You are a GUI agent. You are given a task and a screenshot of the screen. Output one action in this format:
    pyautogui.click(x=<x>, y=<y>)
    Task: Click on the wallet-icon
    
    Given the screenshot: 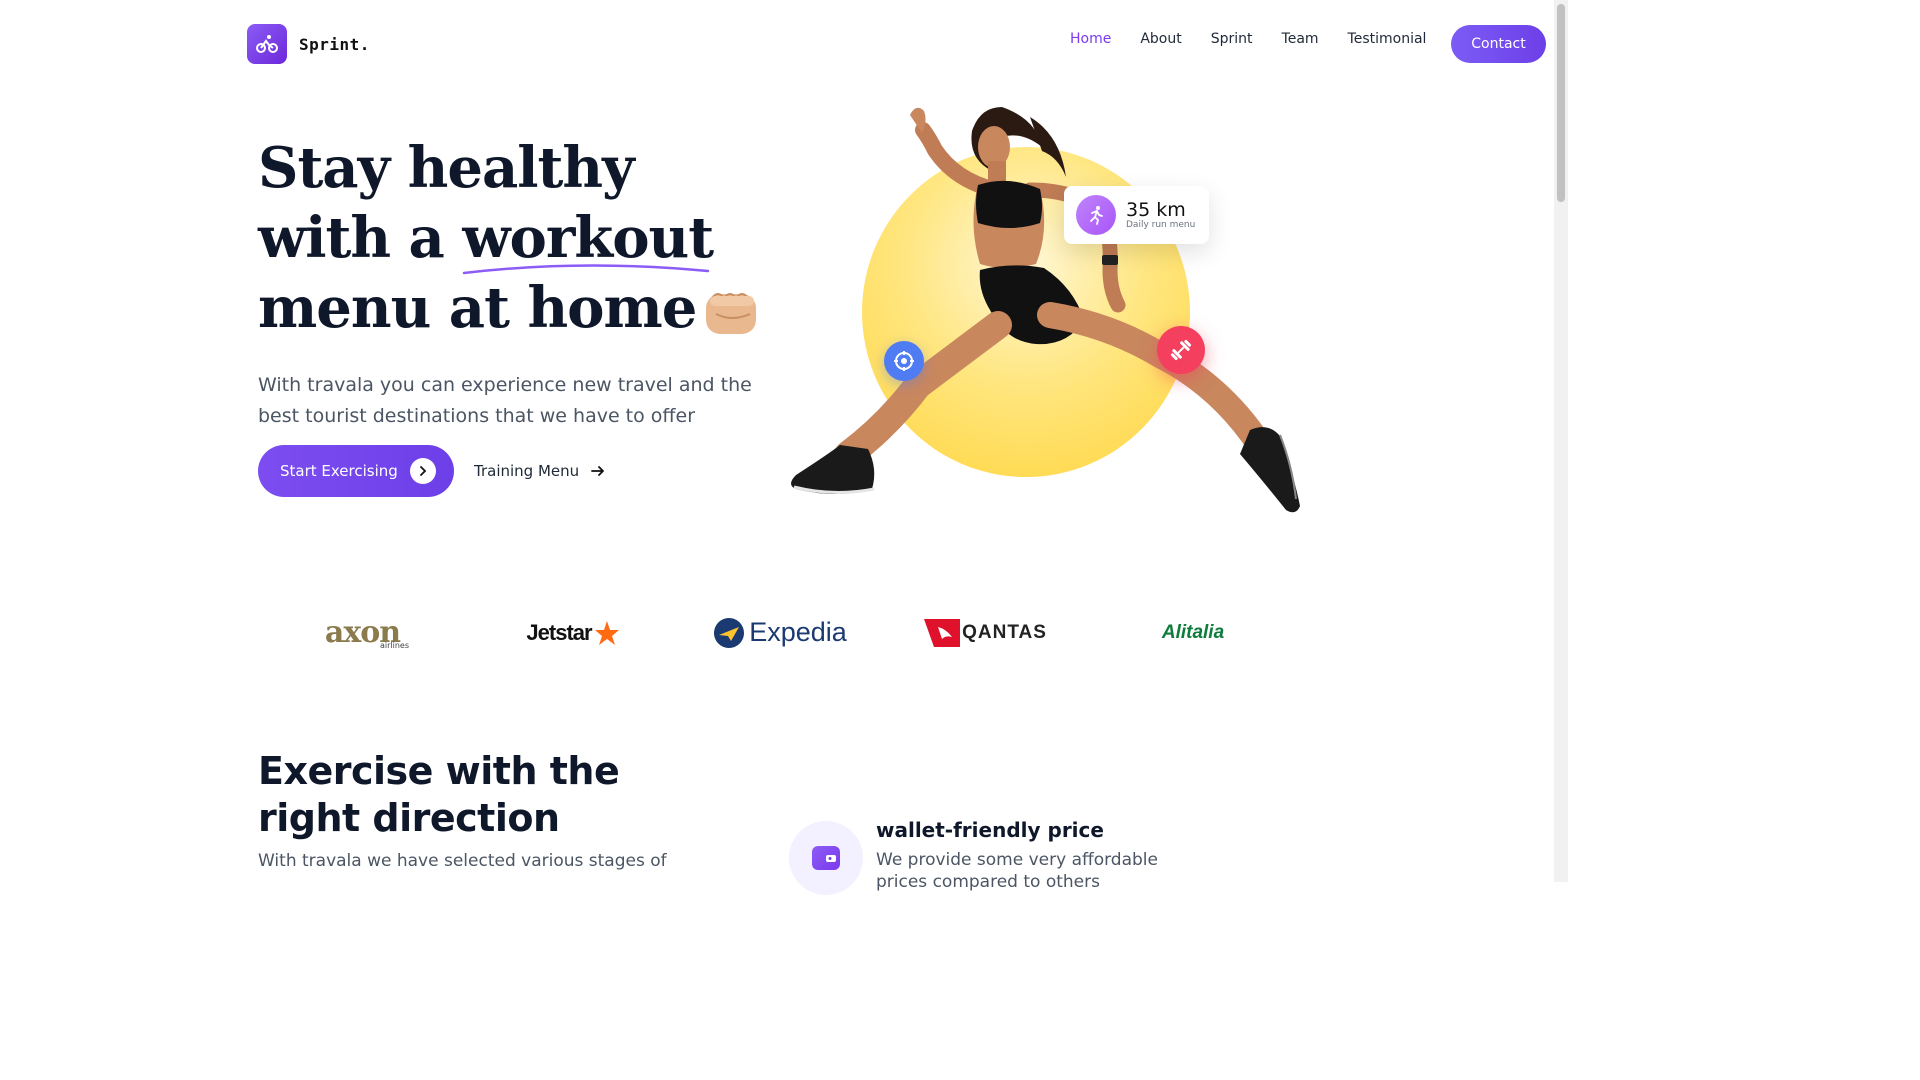 What is the action you would take?
    pyautogui.click(x=826, y=858)
    